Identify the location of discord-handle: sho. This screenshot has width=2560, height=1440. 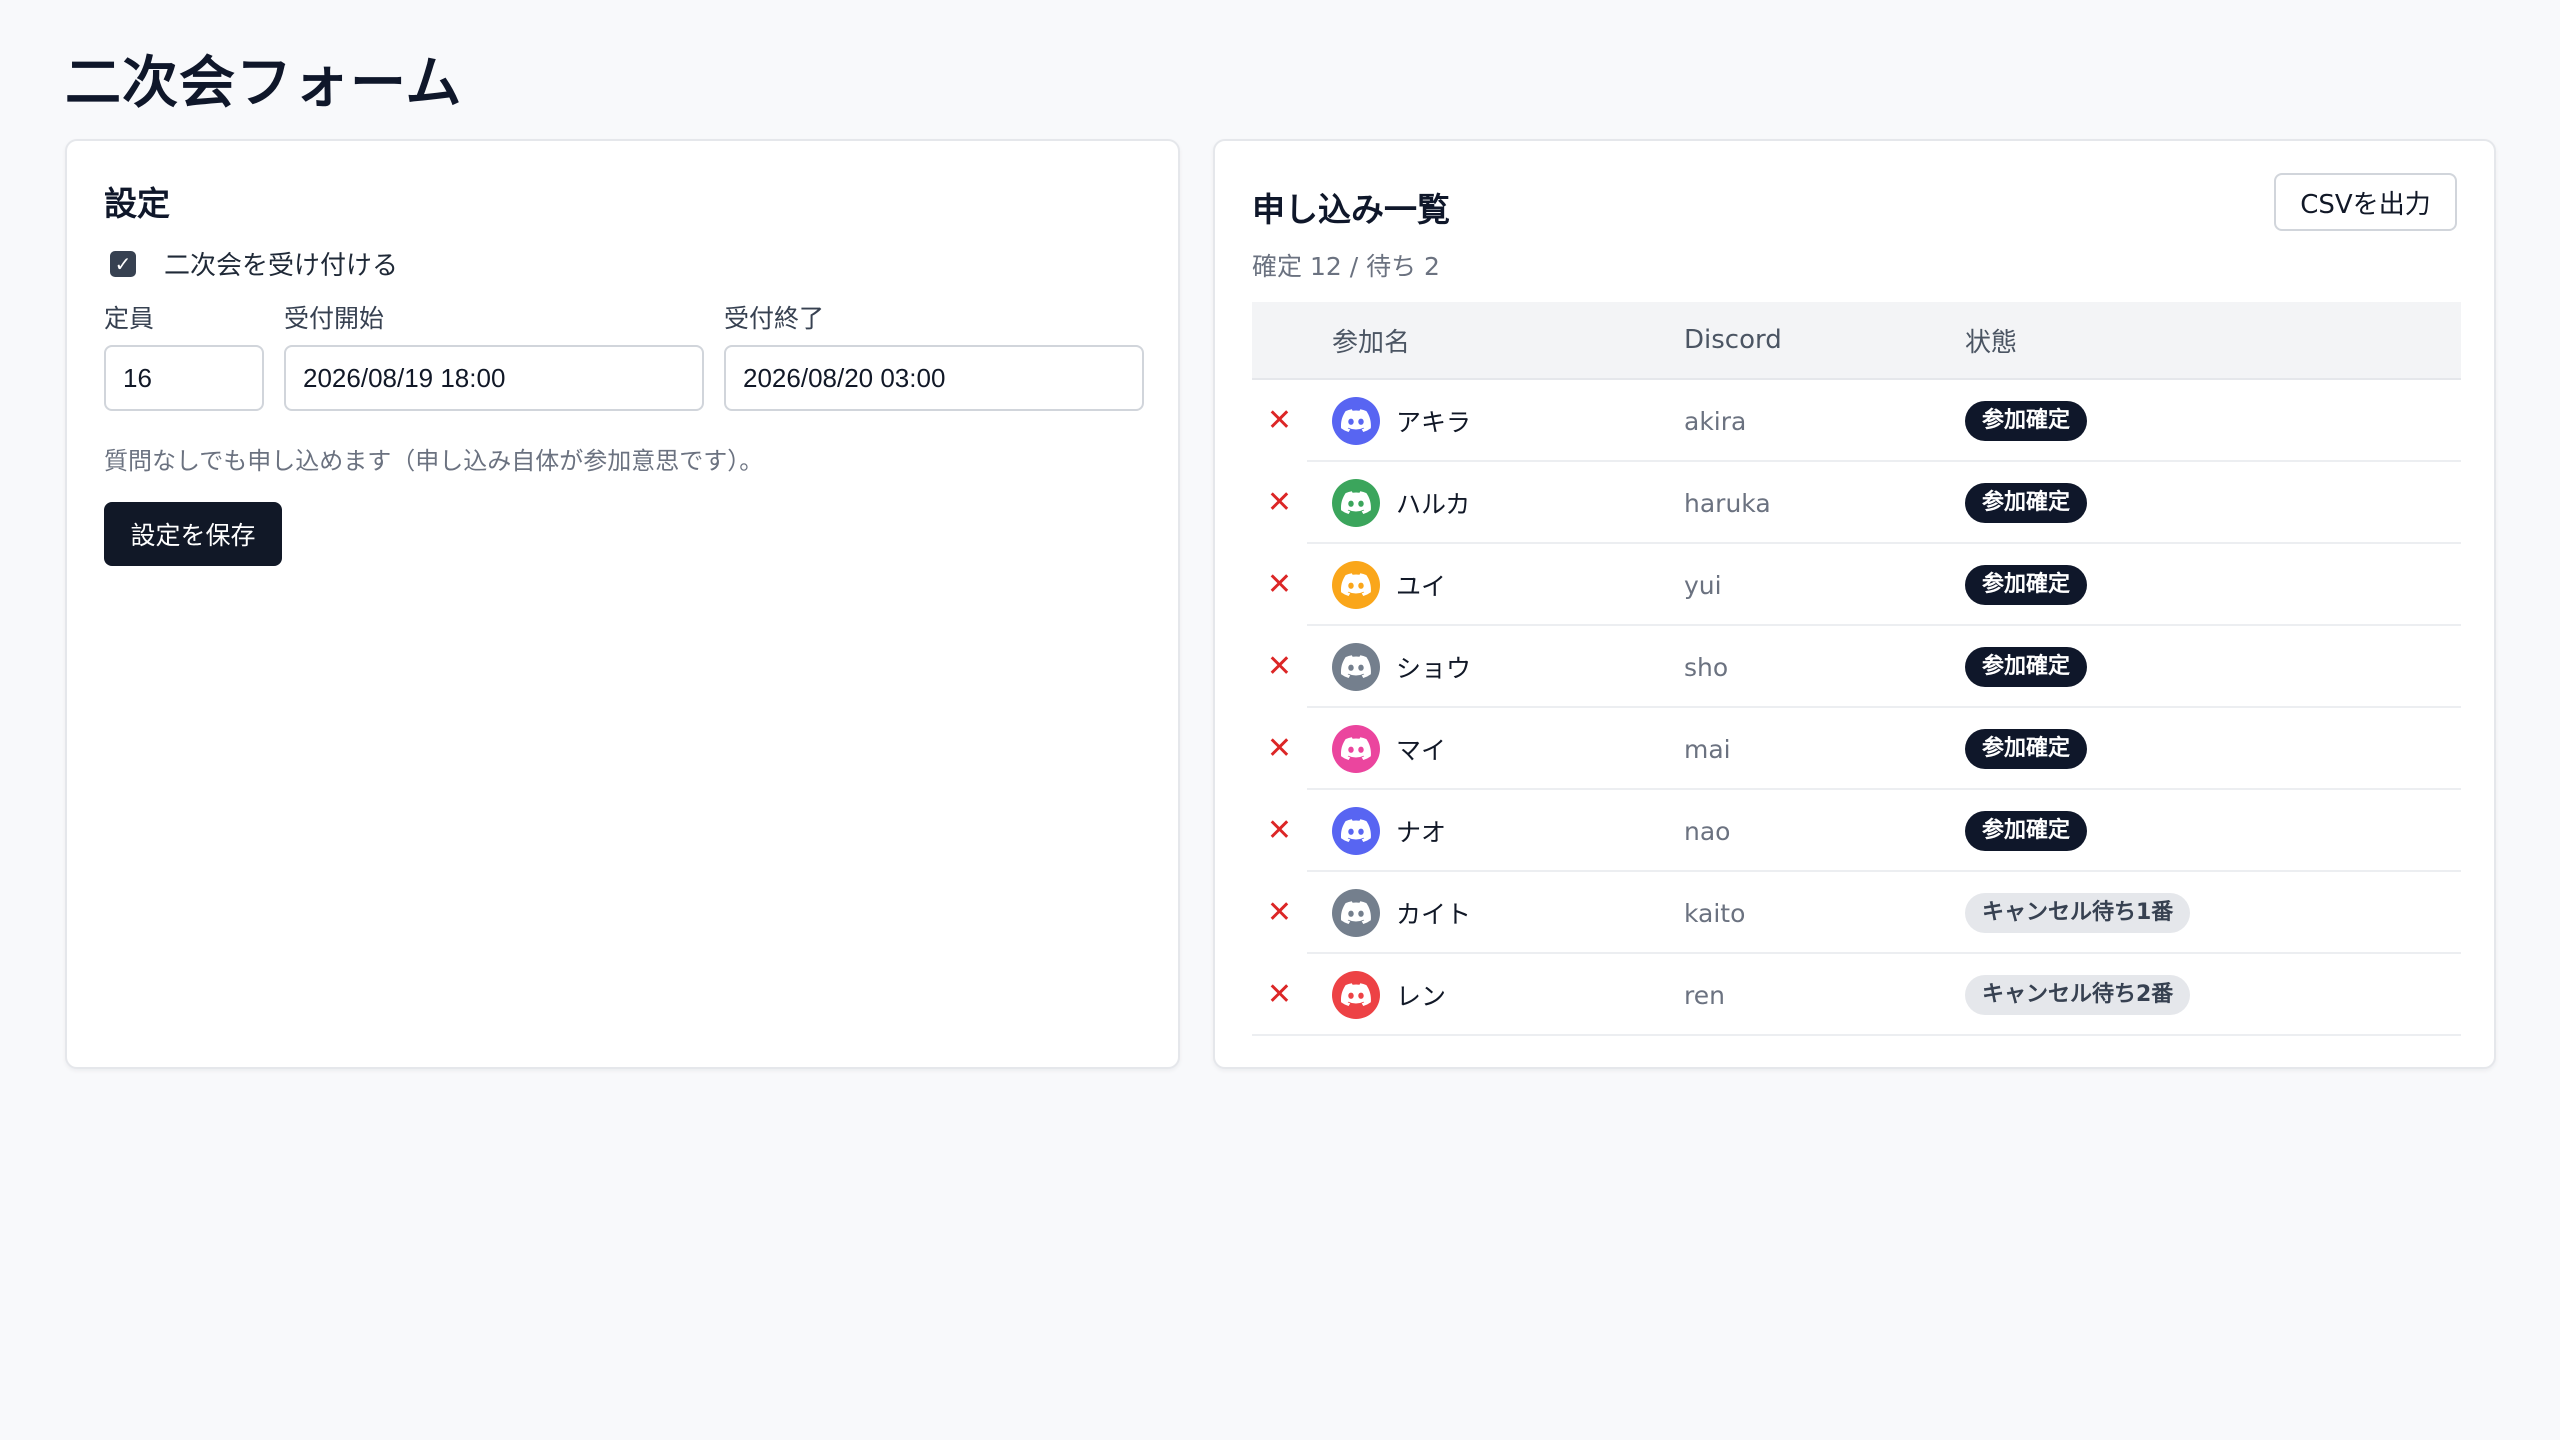
(1706, 667).